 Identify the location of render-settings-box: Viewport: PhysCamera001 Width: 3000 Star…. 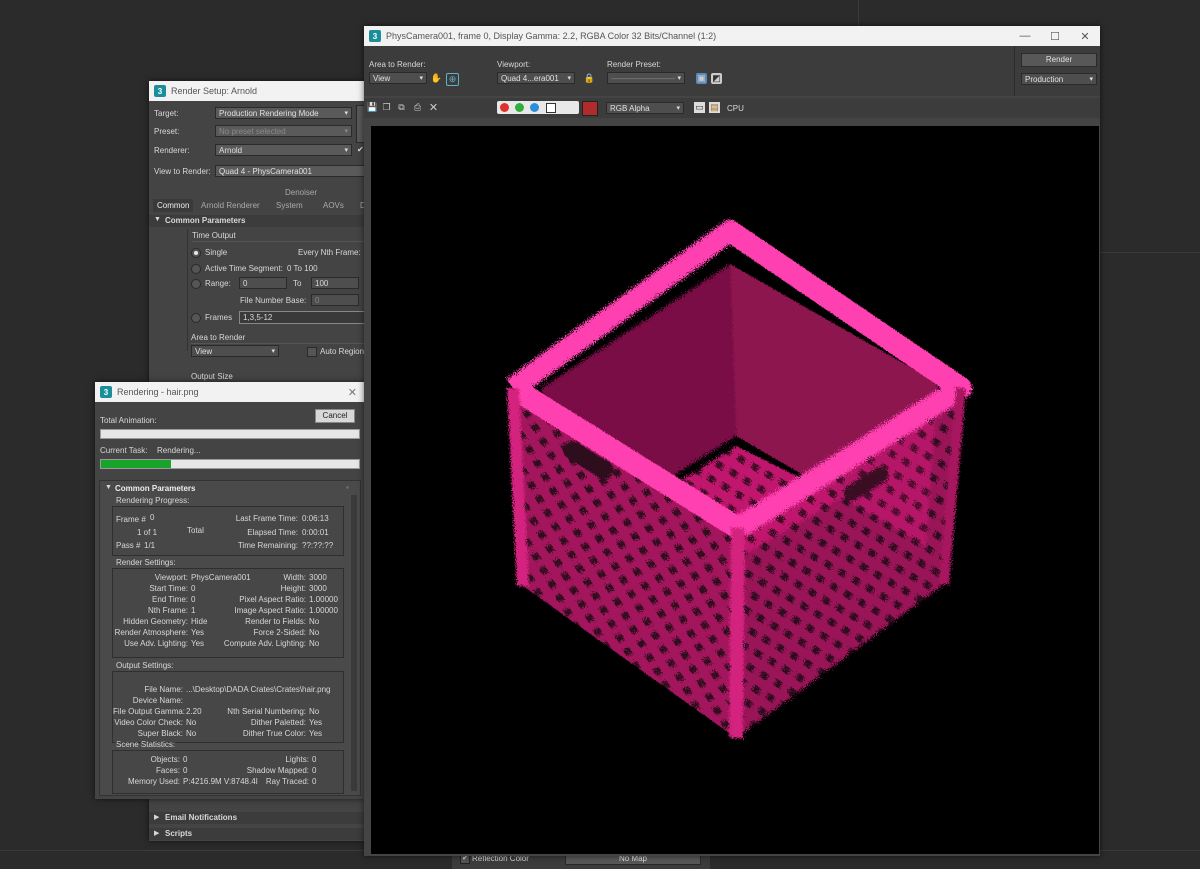
(228, 613).